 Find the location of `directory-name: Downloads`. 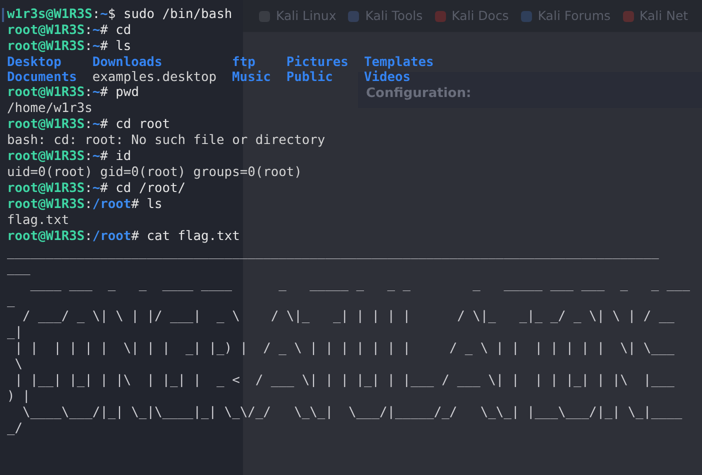

directory-name: Downloads is located at coordinates (127, 62).